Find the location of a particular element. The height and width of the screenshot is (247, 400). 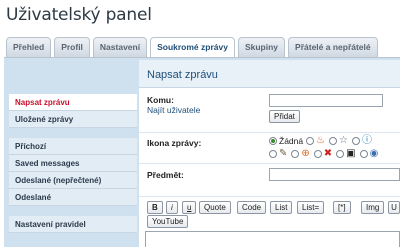

image-button: Img is located at coordinates (373, 207).